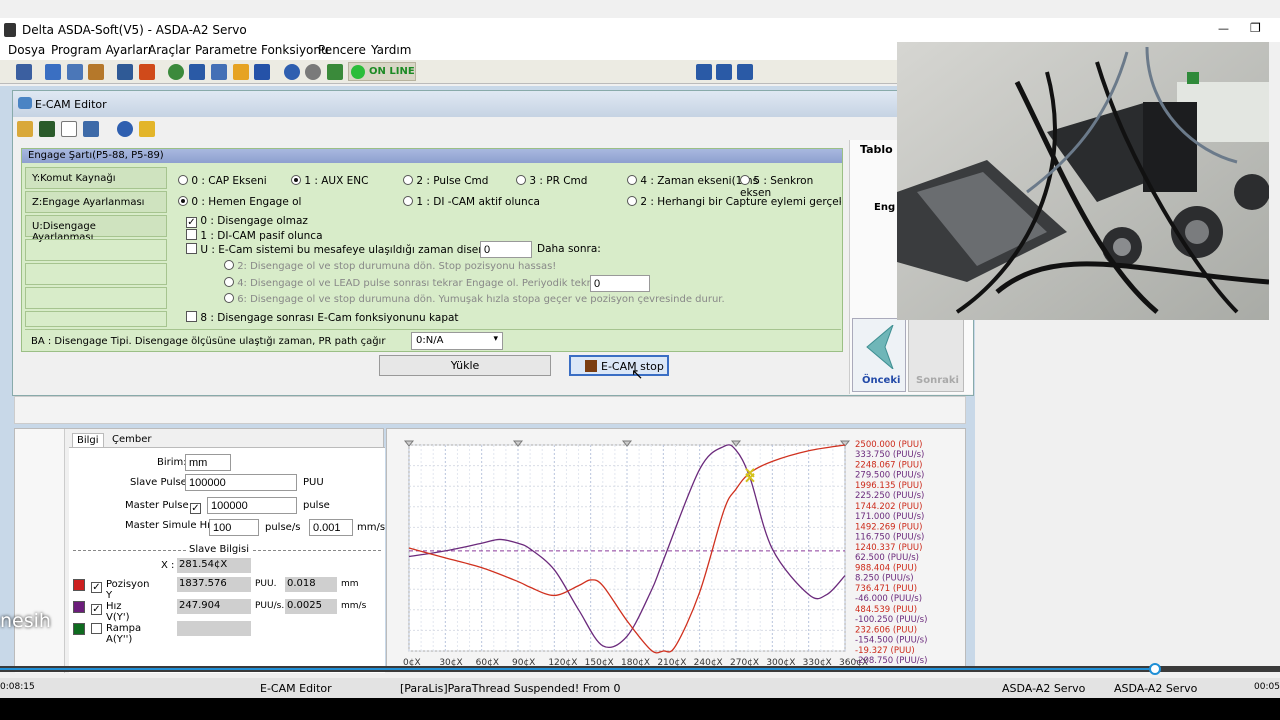 Image resolution: width=1280 pixels, height=720 pixels. I want to click on video-timeline, so click(640, 669).